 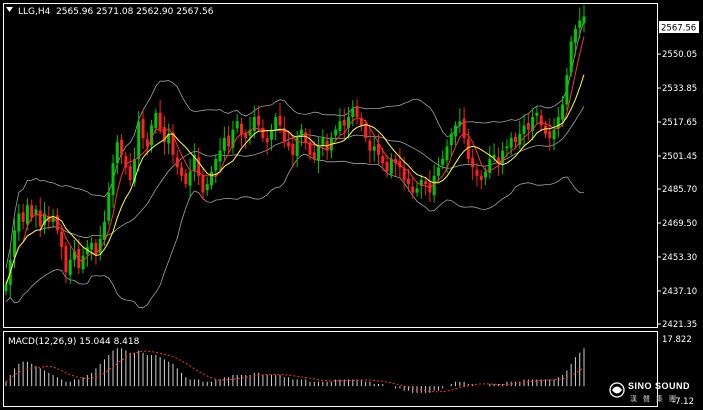 What do you see at coordinates (679, 325) in the screenshot?
I see `price-tick-label: 2421.35` at bounding box center [679, 325].